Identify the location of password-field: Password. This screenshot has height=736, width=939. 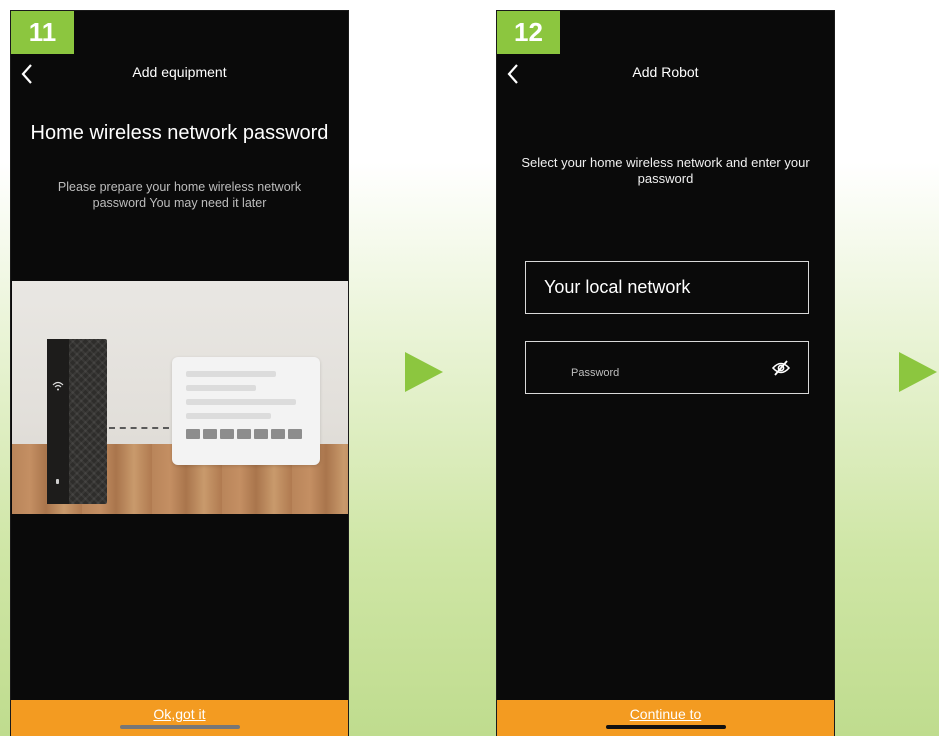
(667, 367).